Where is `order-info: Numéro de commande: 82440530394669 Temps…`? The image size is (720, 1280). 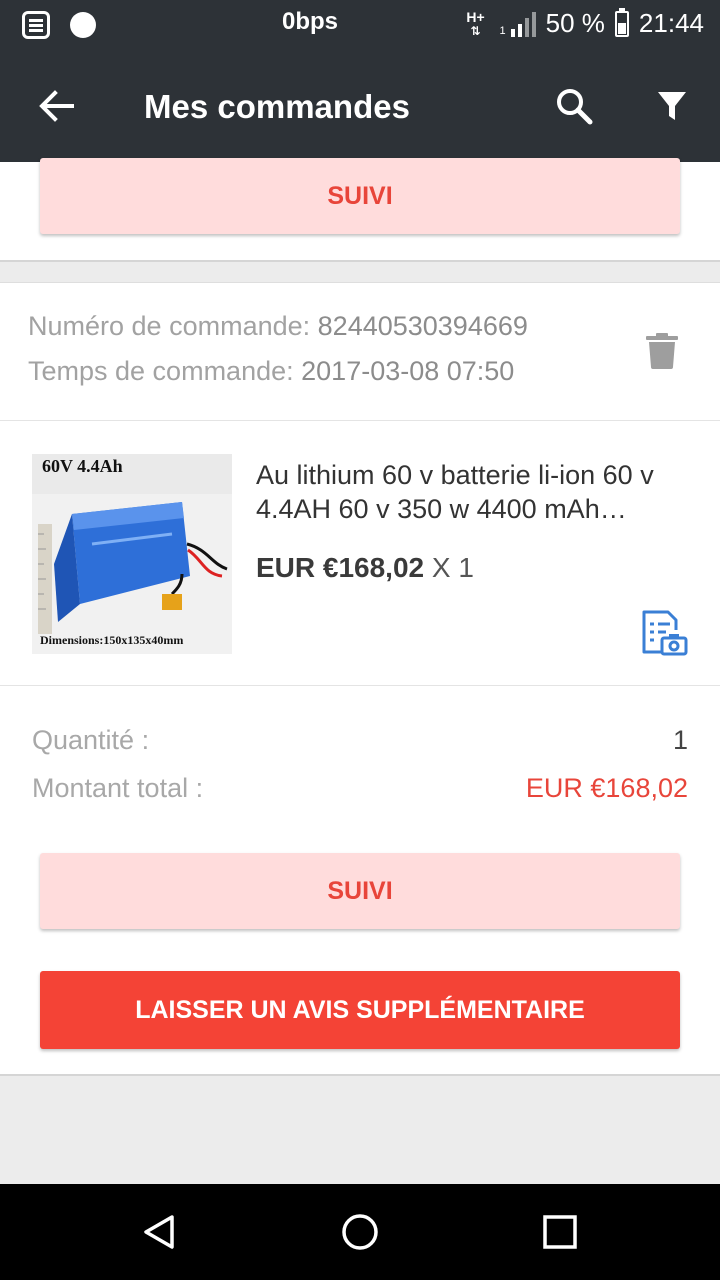 order-info: Numéro de commande: 82440530394669 Temps… is located at coordinates (360, 352).